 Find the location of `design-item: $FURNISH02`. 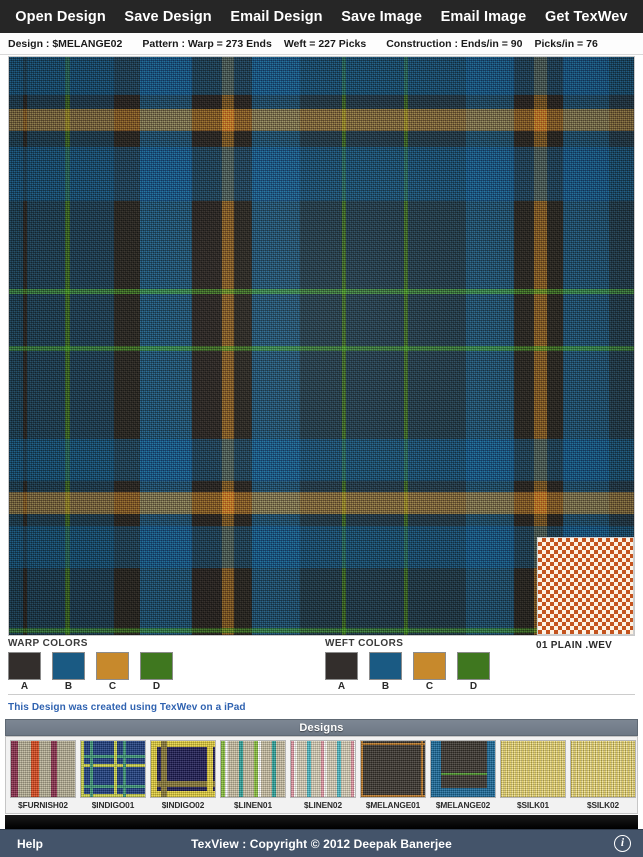

design-item: $FURNISH02 is located at coordinates (43, 775).